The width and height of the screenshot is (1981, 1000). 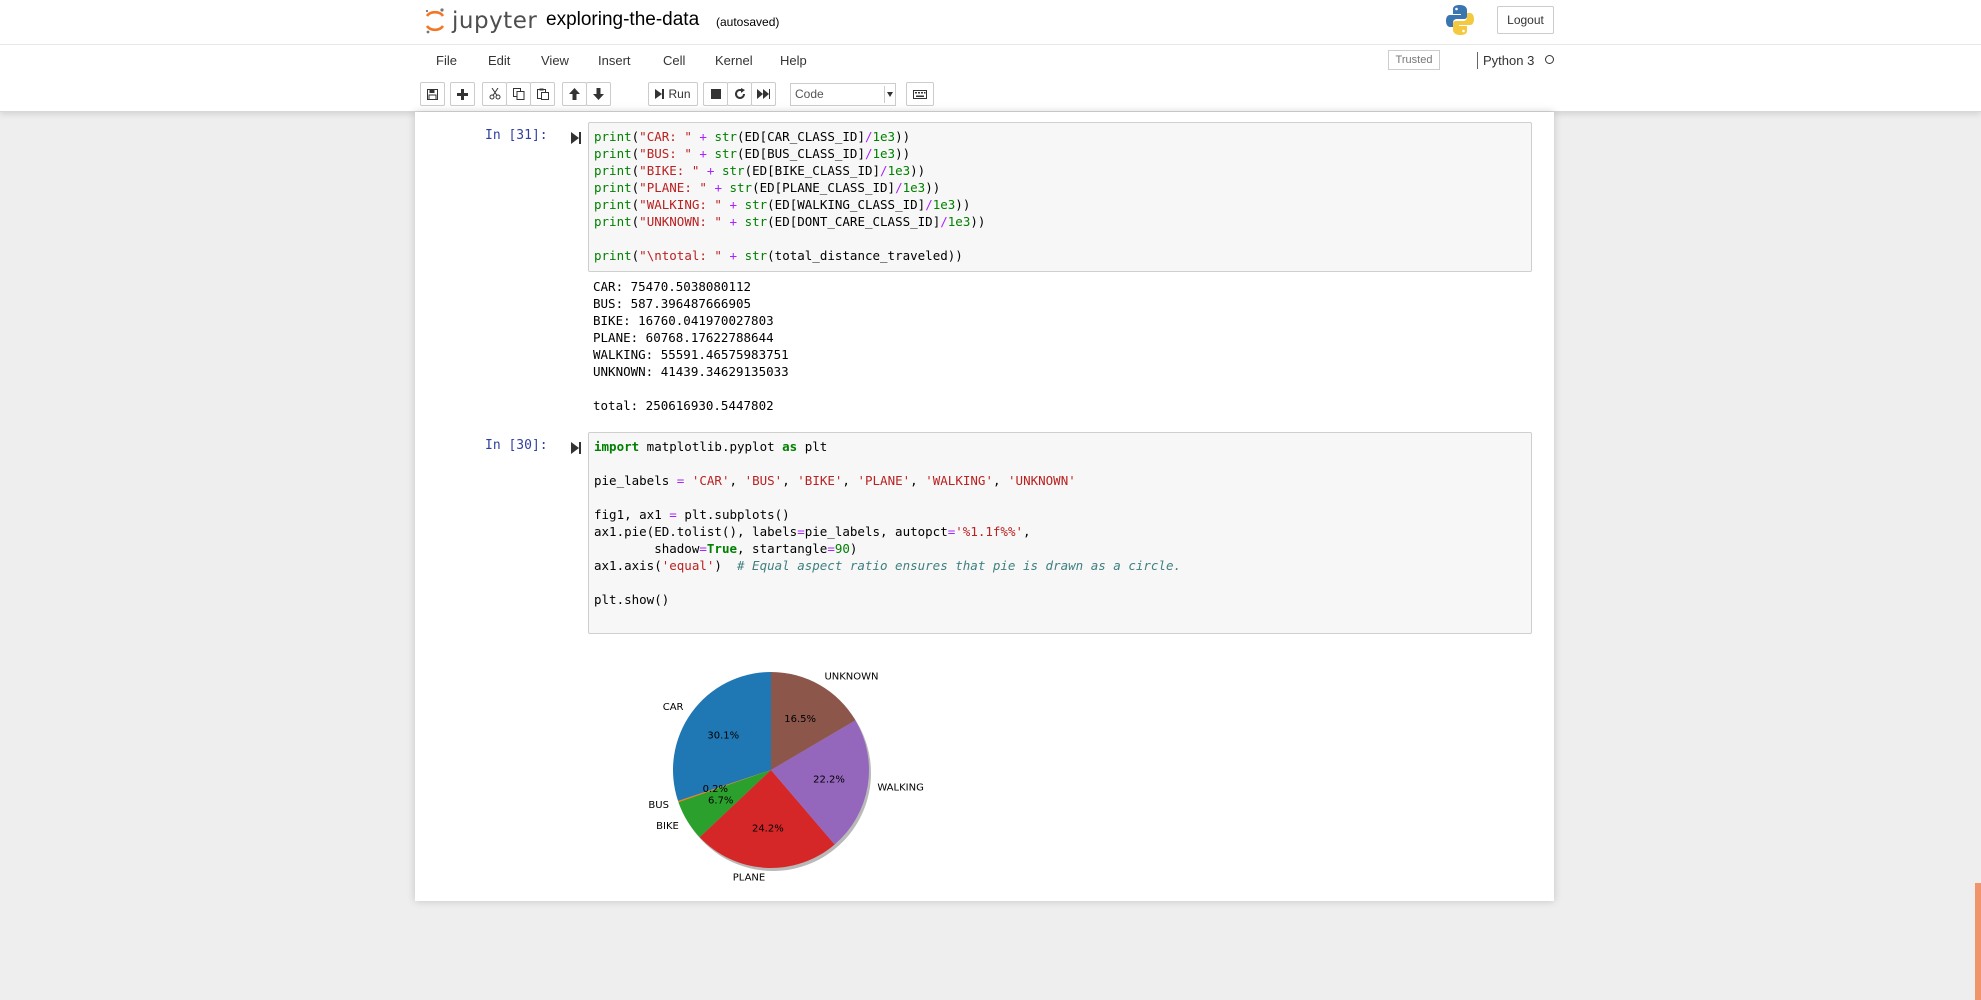 I want to click on move-up-button, so click(x=574, y=94).